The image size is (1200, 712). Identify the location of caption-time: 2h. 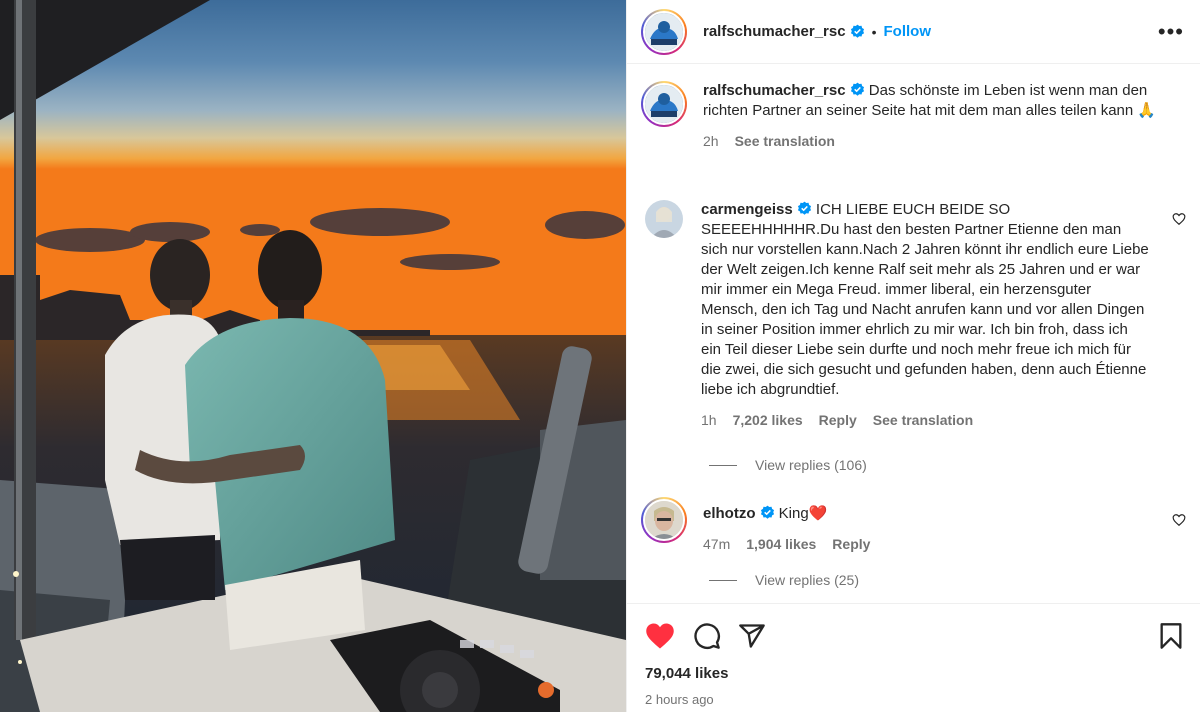
(711, 141).